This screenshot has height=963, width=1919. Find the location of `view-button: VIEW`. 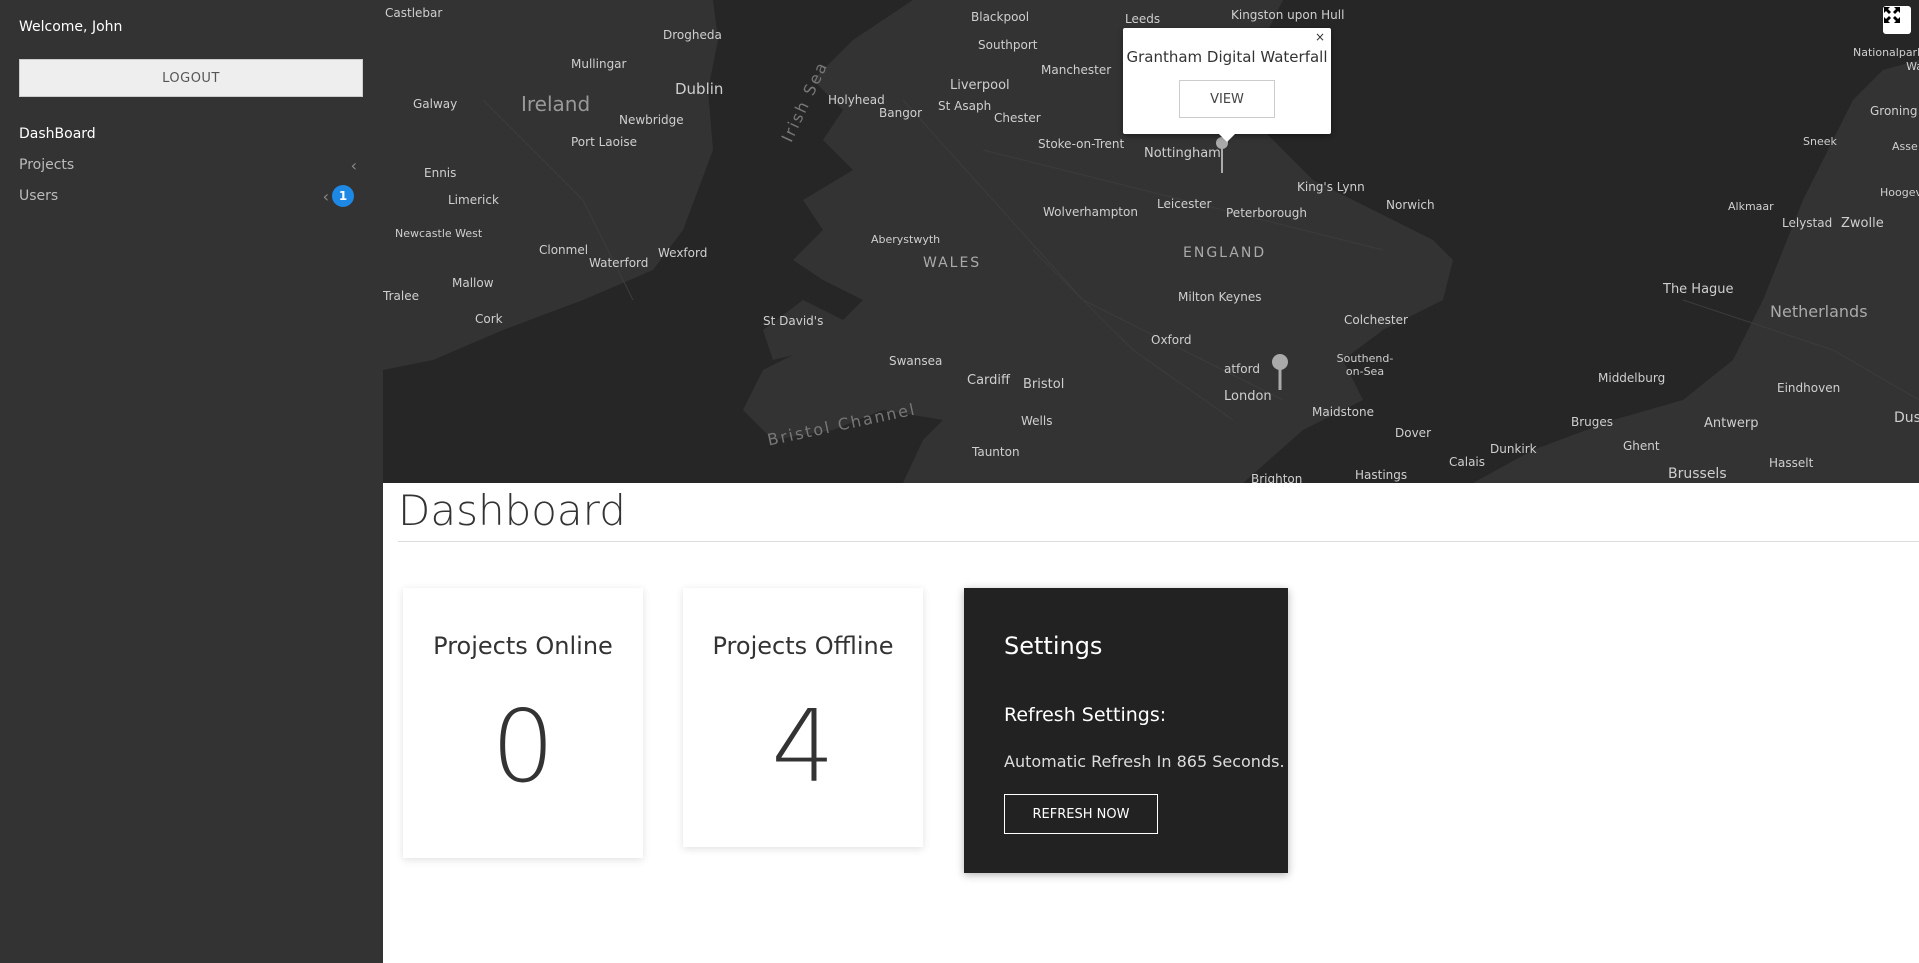

view-button: VIEW is located at coordinates (1227, 99).